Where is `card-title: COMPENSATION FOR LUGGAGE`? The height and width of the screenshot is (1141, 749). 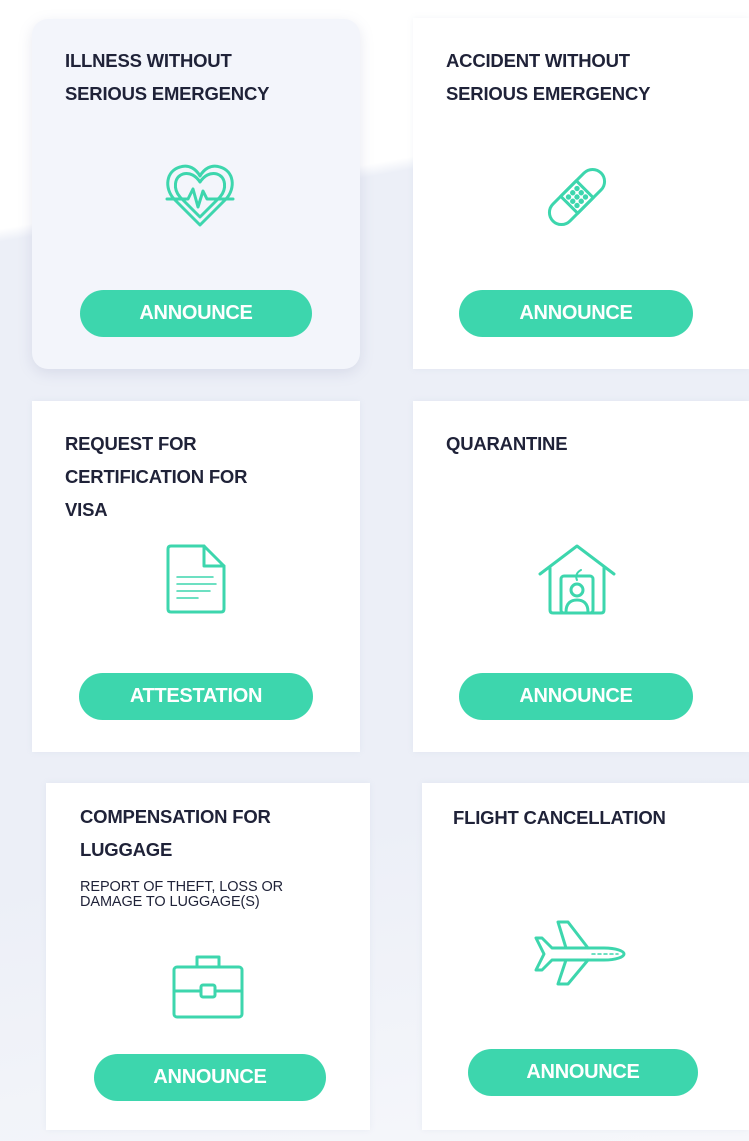 card-title: COMPENSATION FOR LUGGAGE is located at coordinates (175, 833).